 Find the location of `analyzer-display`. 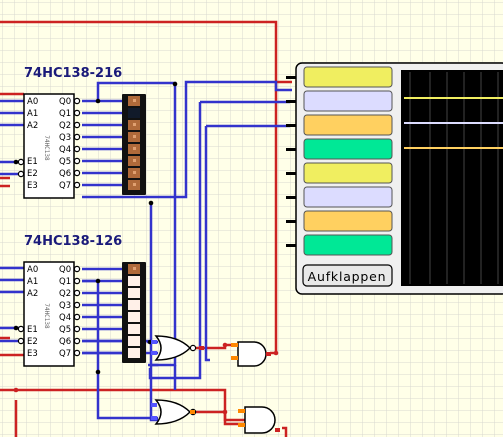

analyzer-display is located at coordinates (452, 178).